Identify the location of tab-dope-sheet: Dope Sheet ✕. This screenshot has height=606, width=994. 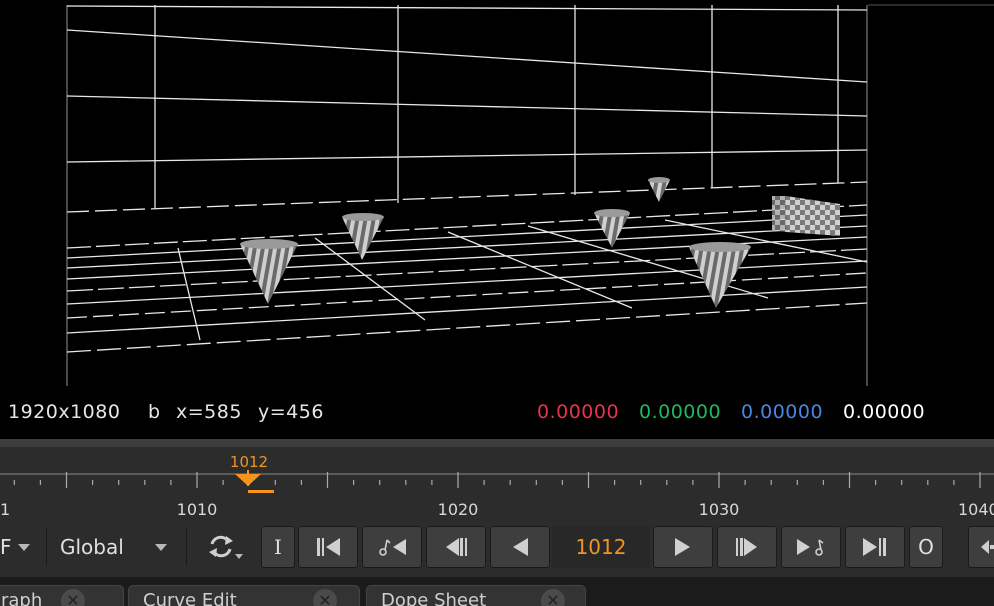
(476, 595).